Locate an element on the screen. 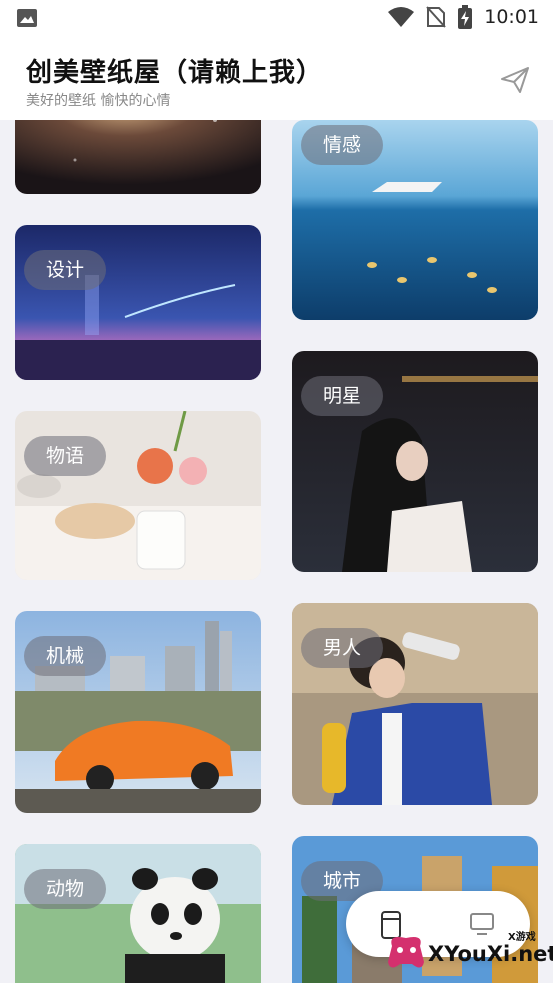  gamepad-logo-icon is located at coordinates (406, 952).